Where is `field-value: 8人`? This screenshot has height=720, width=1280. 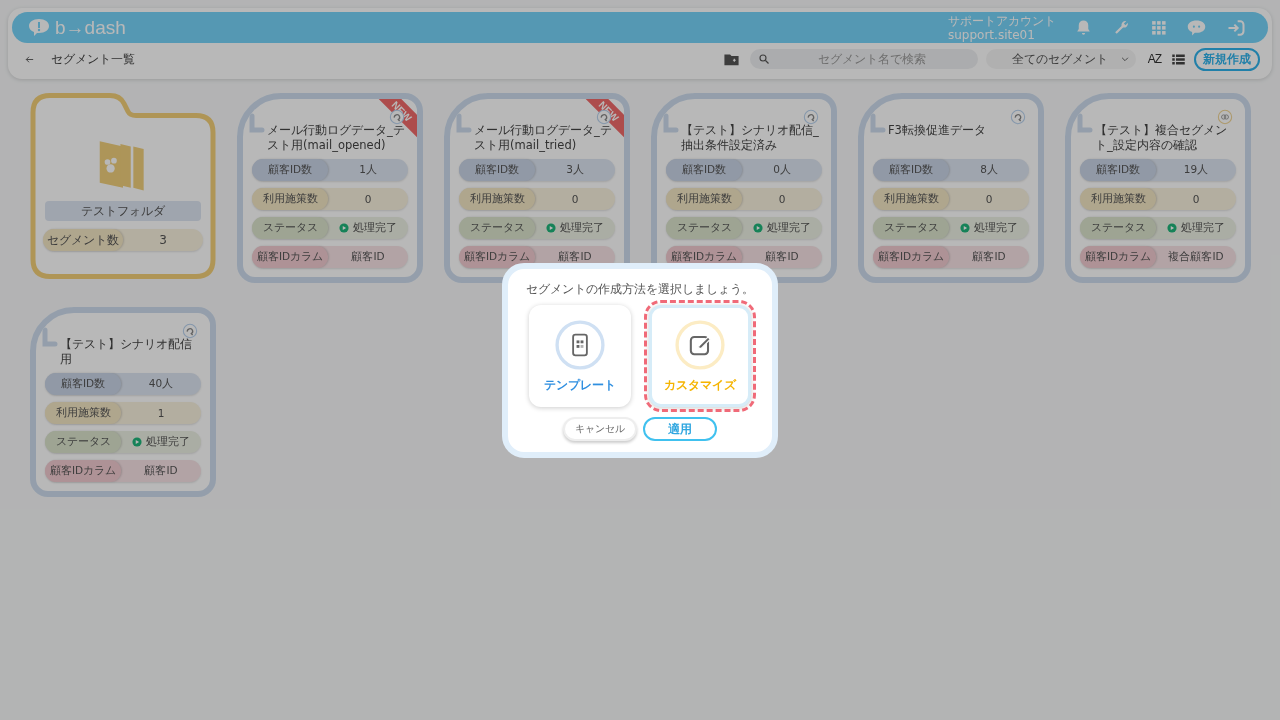 field-value: 8人 is located at coordinates (989, 170).